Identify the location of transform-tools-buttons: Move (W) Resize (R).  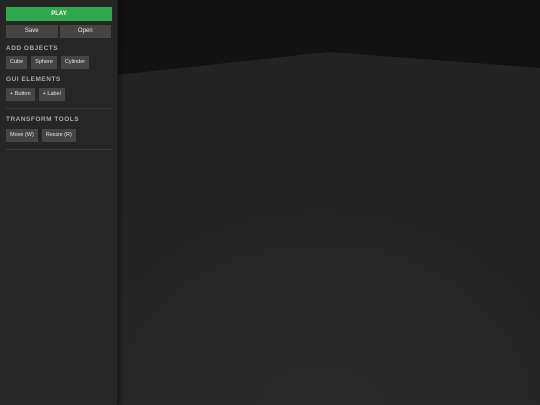
(58, 135).